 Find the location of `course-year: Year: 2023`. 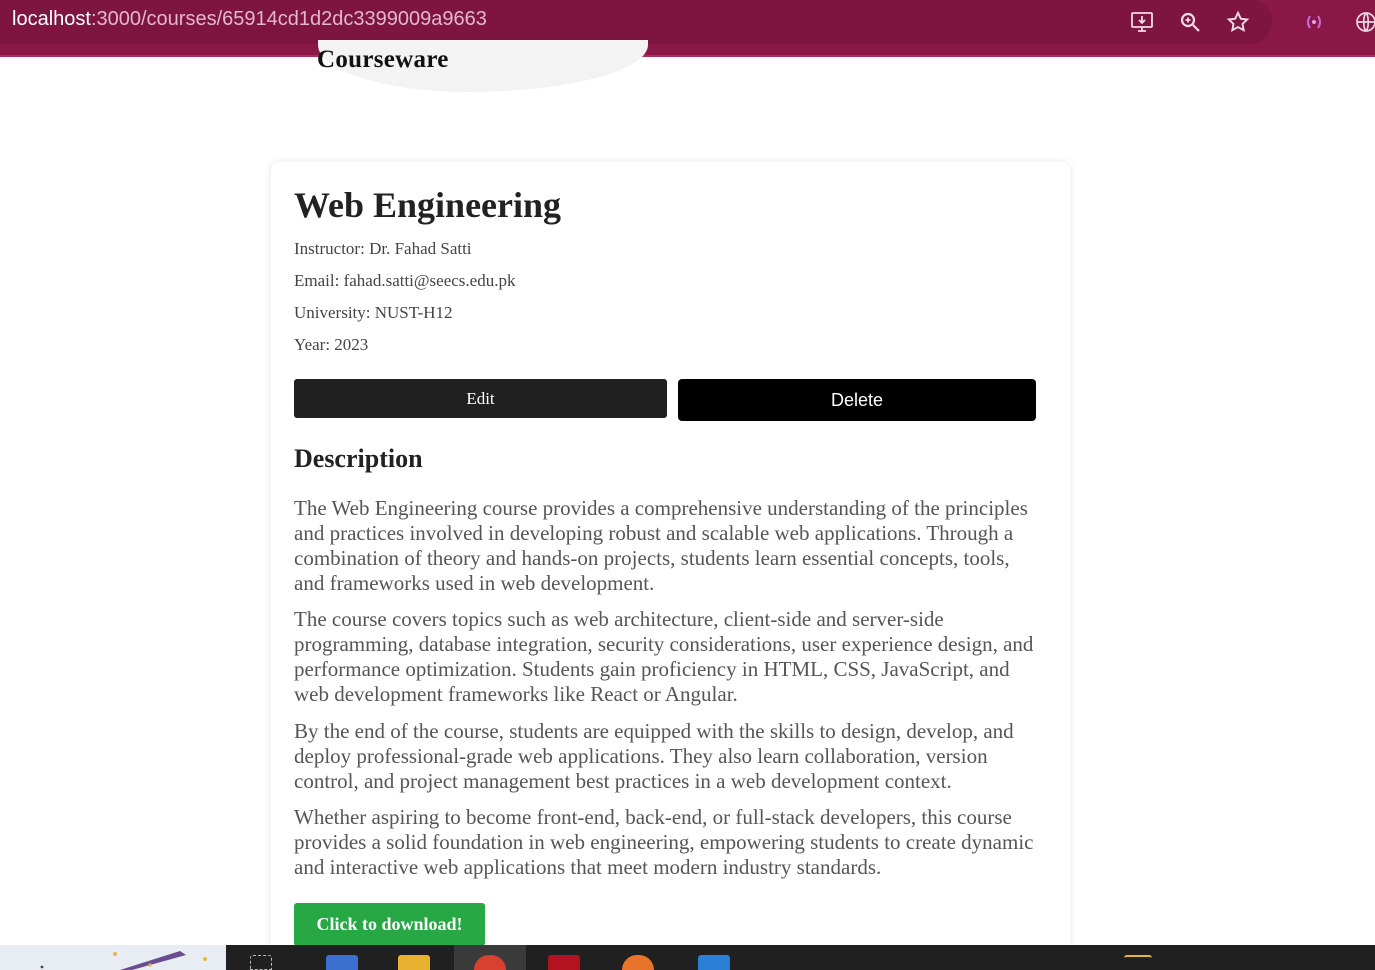

course-year: Year: 2023 is located at coordinates (331, 344).